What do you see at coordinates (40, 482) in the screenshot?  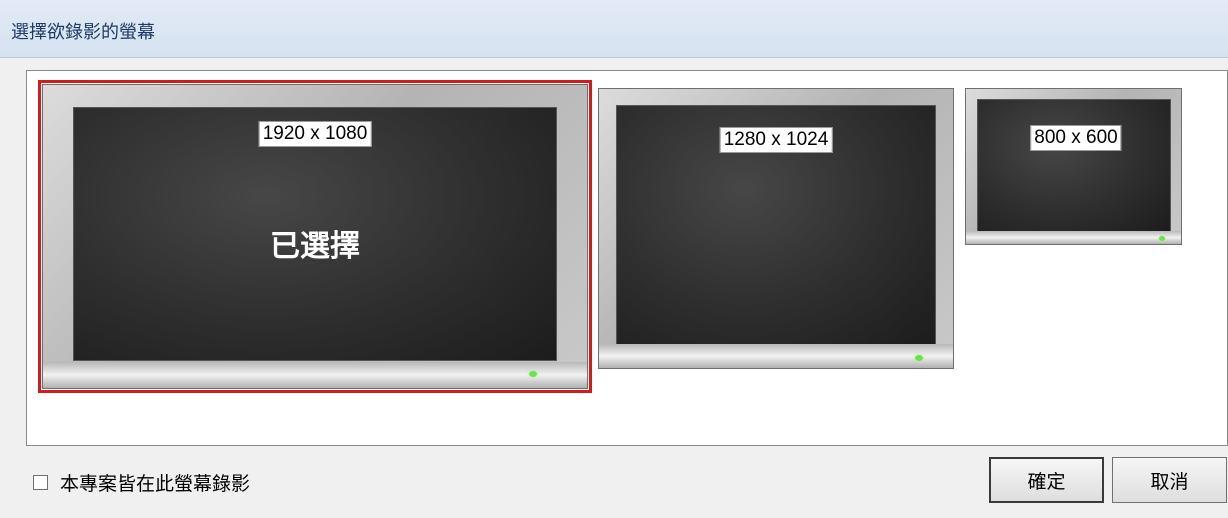 I see `record-all-checkbox` at bounding box center [40, 482].